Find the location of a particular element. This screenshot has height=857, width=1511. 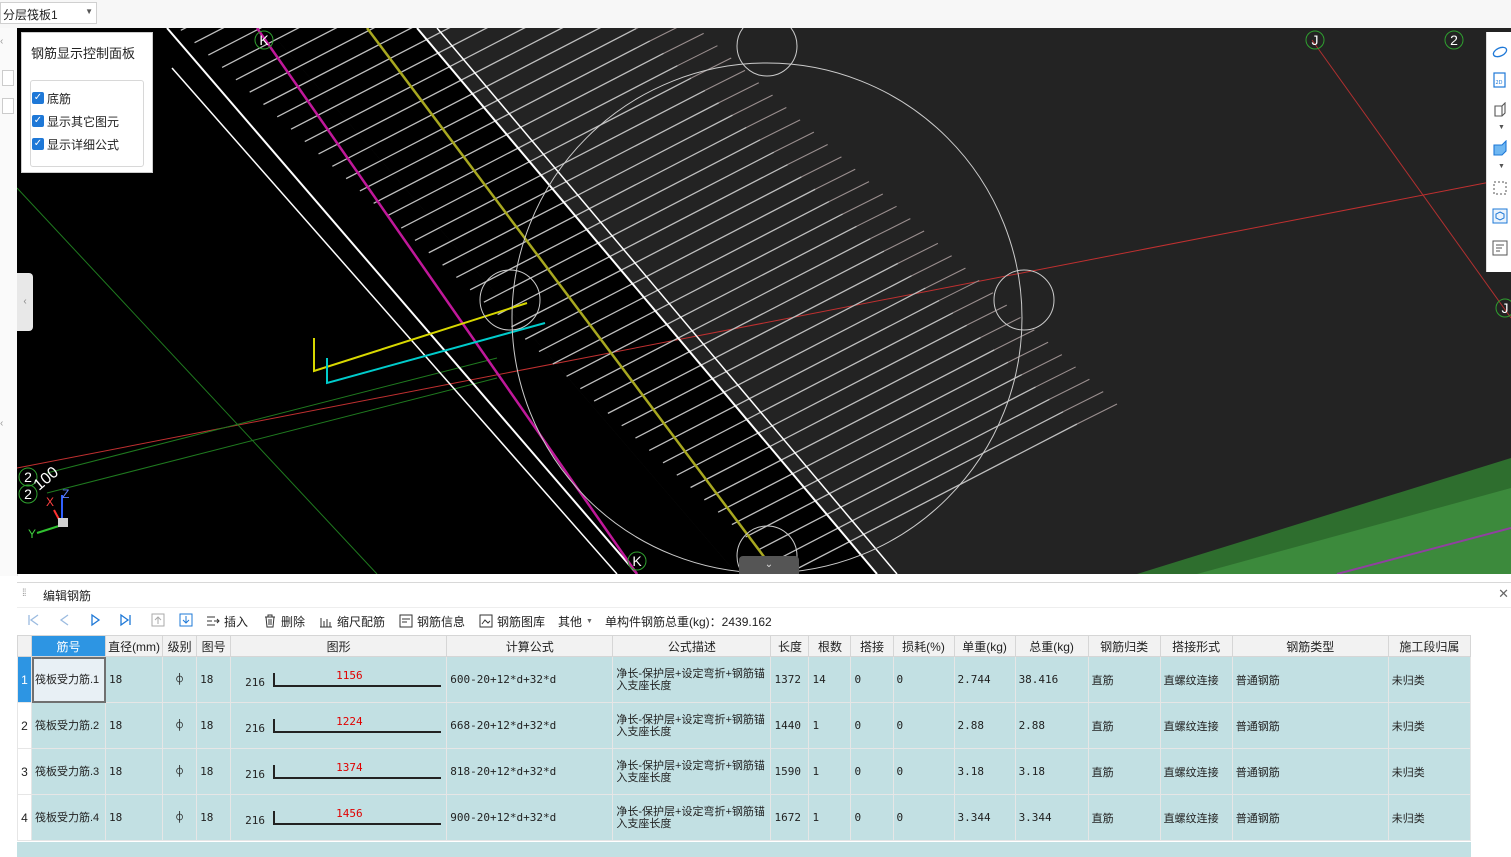

option-show-detail-formula: ✓ 显示详细公式 is located at coordinates (75, 144).